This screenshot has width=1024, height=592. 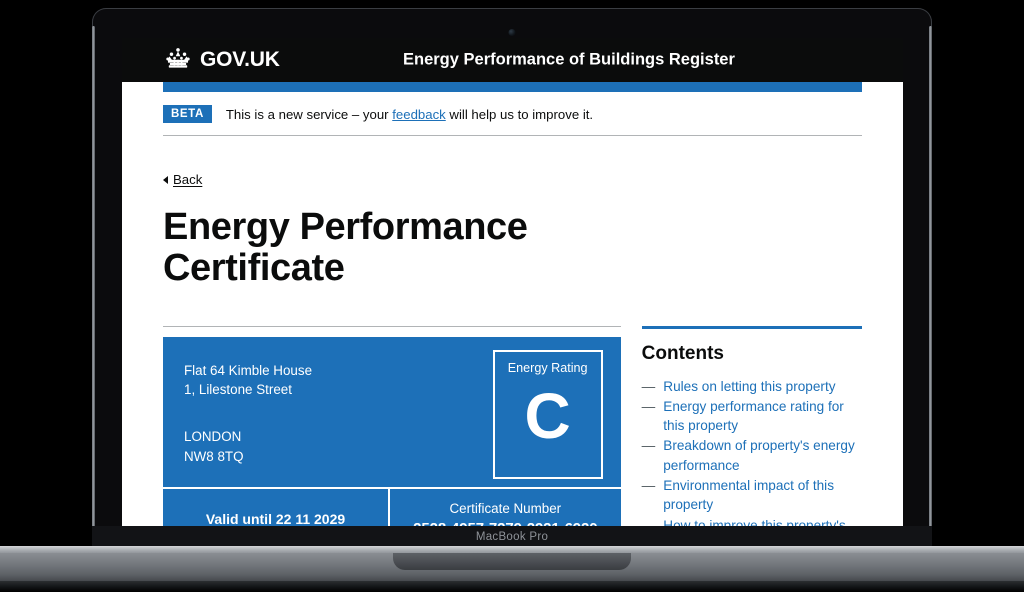 I want to click on govuk-blue-strip, so click(x=512, y=87).